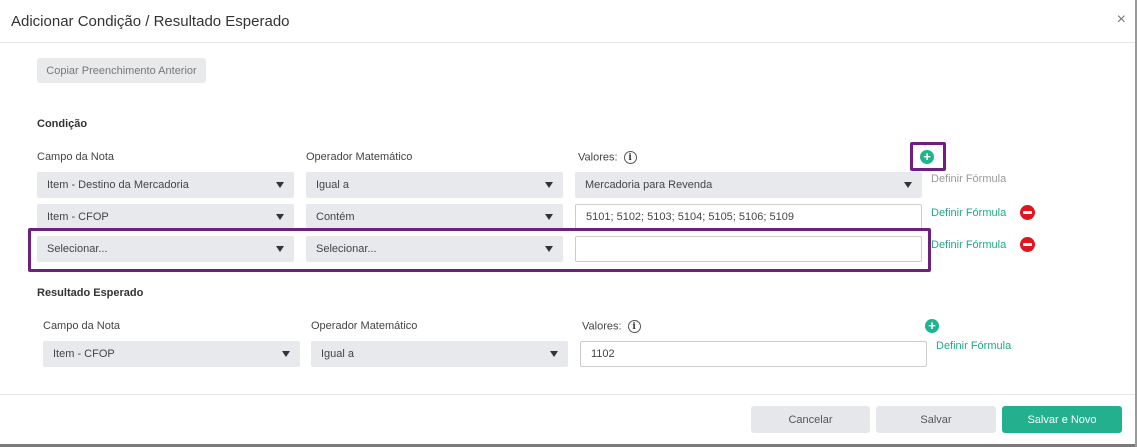 Image resolution: width=1137 pixels, height=447 pixels. What do you see at coordinates (150, 21) in the screenshot?
I see `dialog-title: Adicionar Condição / Resultado Esperado` at bounding box center [150, 21].